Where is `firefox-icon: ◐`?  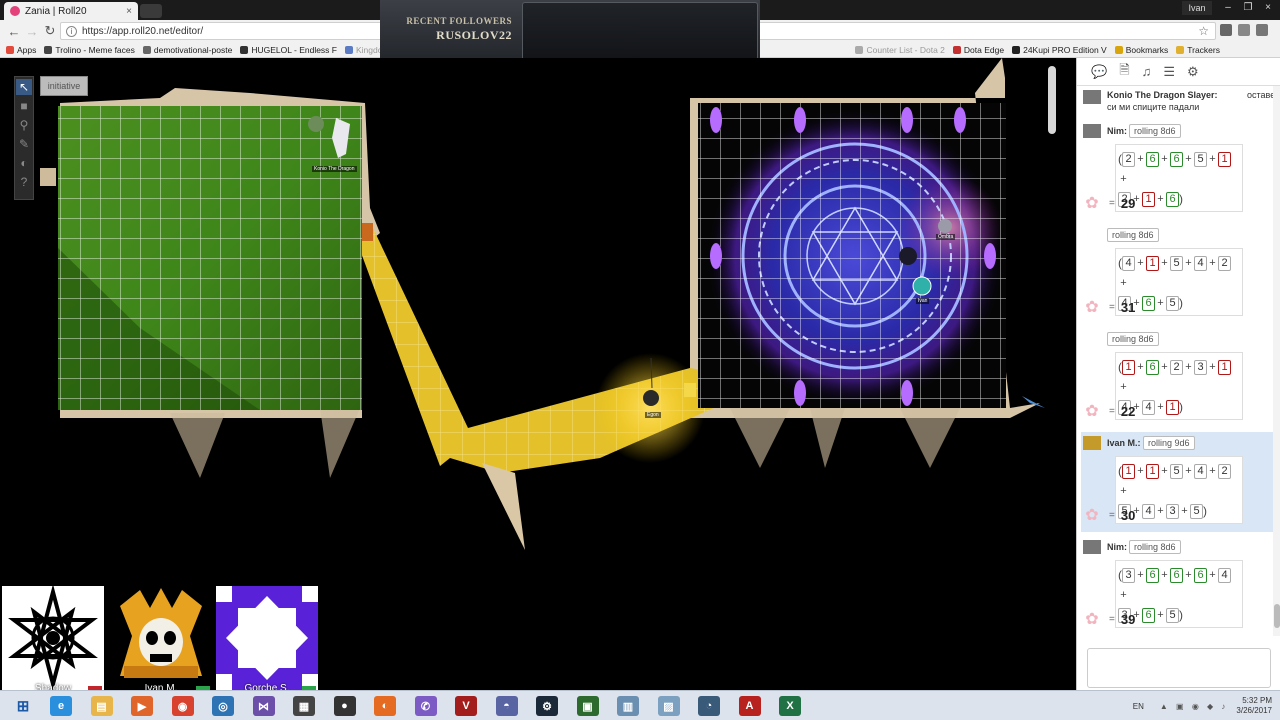
firefox-icon: ◐ is located at coordinates (385, 706).